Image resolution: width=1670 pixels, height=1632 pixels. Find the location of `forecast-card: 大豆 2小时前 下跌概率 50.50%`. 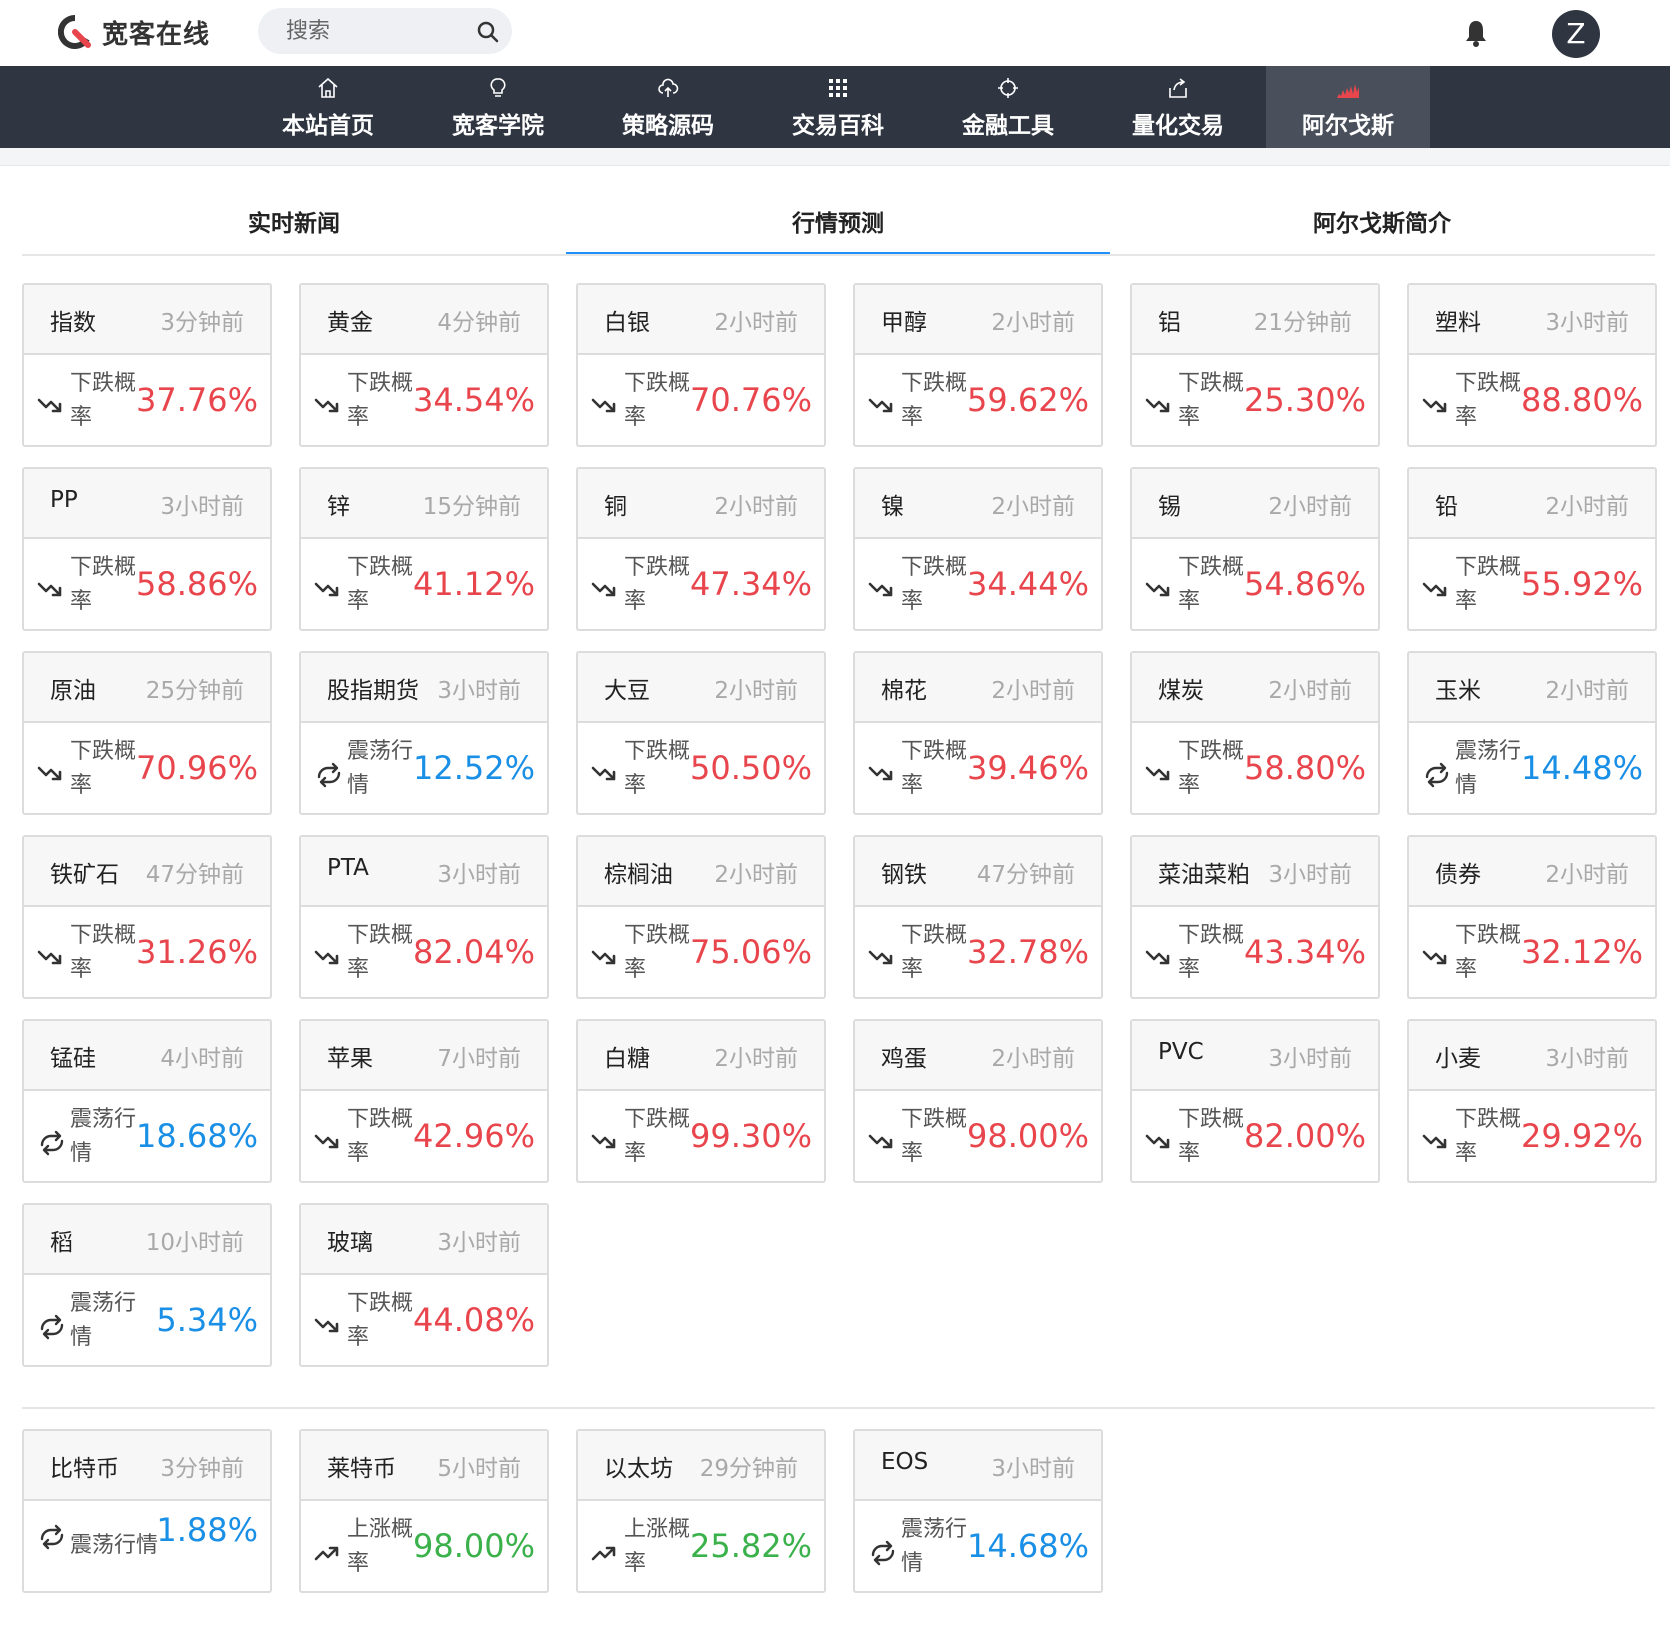

forecast-card: 大豆 2小时前 下跌概率 50.50% is located at coordinates (701, 733).